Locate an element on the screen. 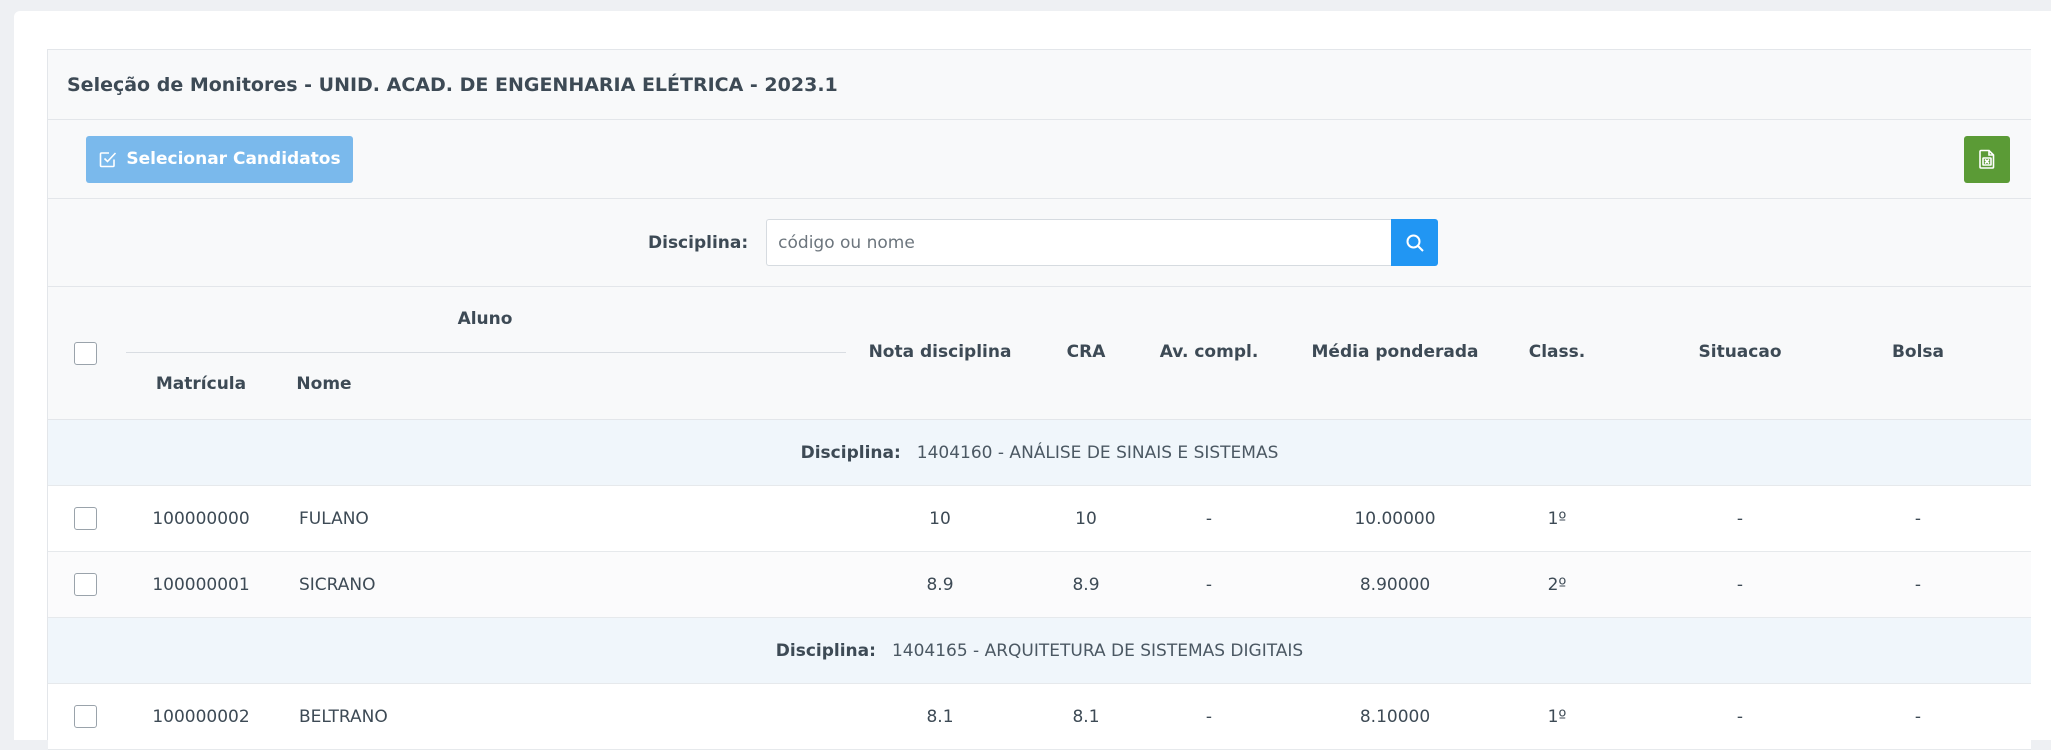 The image size is (2051, 750). header-bolsa: Bolsa is located at coordinates (1918, 352).